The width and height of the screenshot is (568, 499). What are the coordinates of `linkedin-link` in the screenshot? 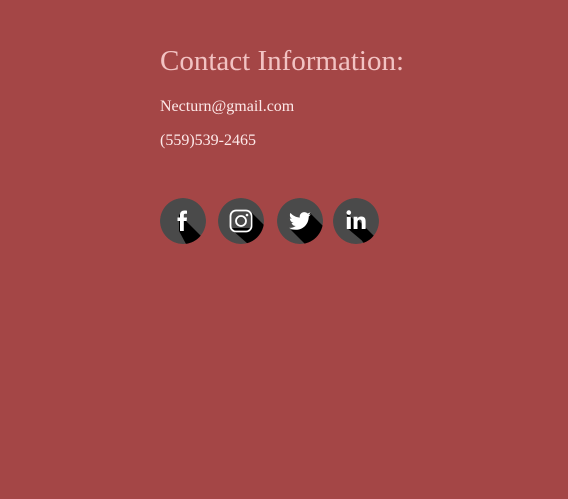 It's located at (356, 221).